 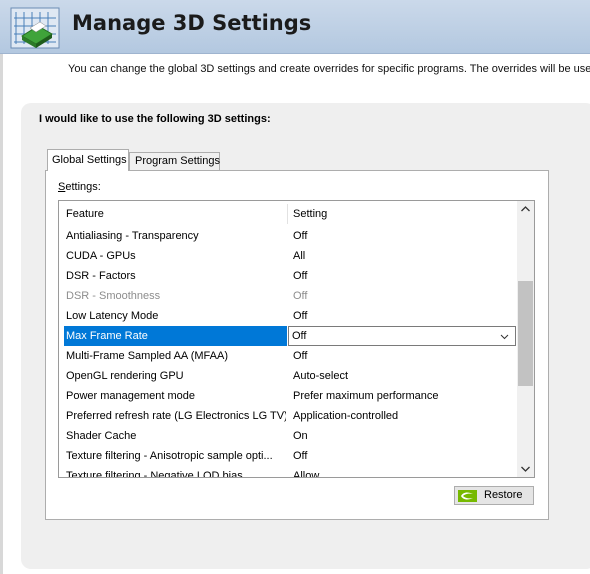 I want to click on settings-label-text: ettings:, so click(x=83, y=187).